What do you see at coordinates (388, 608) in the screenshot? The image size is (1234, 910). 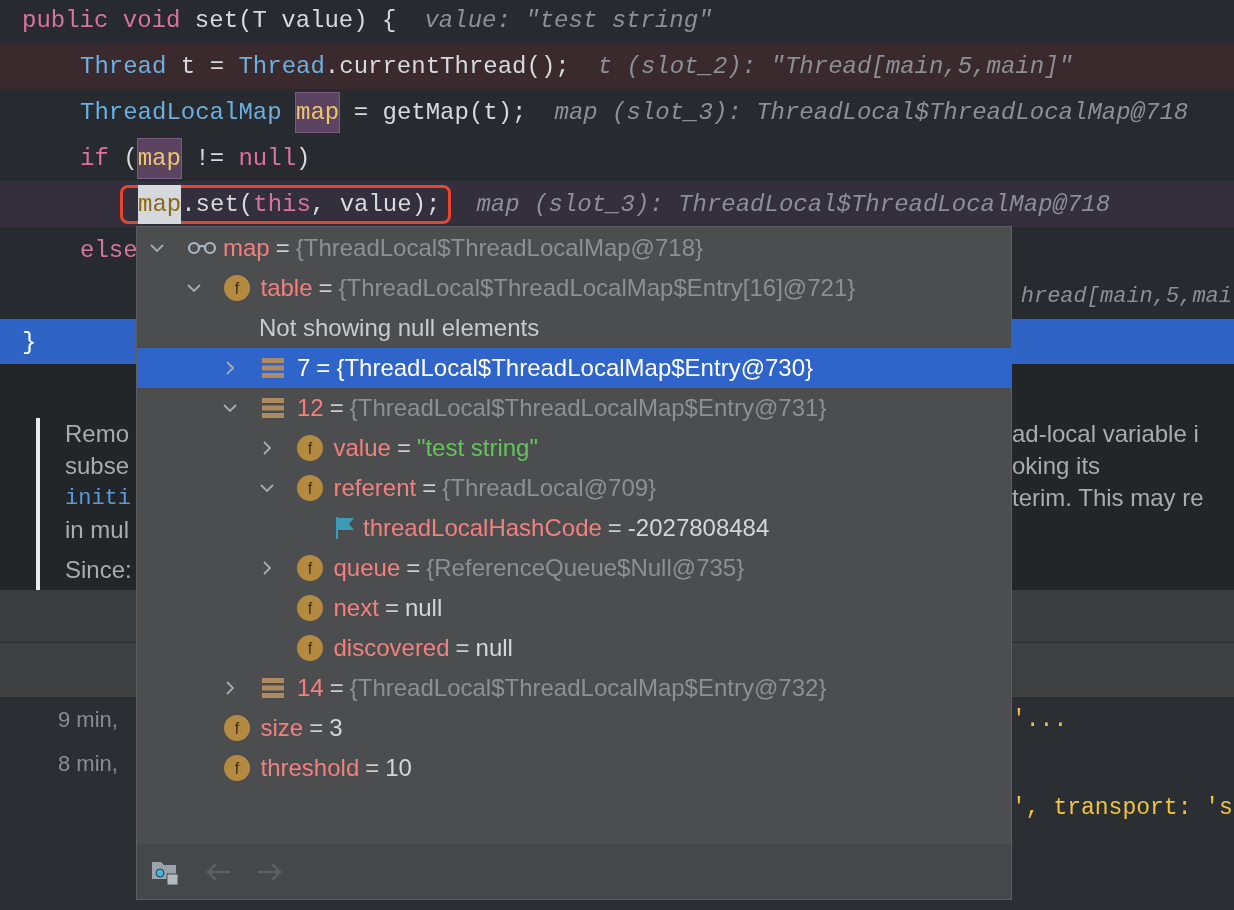 I see `variable-entry: next = null` at bounding box center [388, 608].